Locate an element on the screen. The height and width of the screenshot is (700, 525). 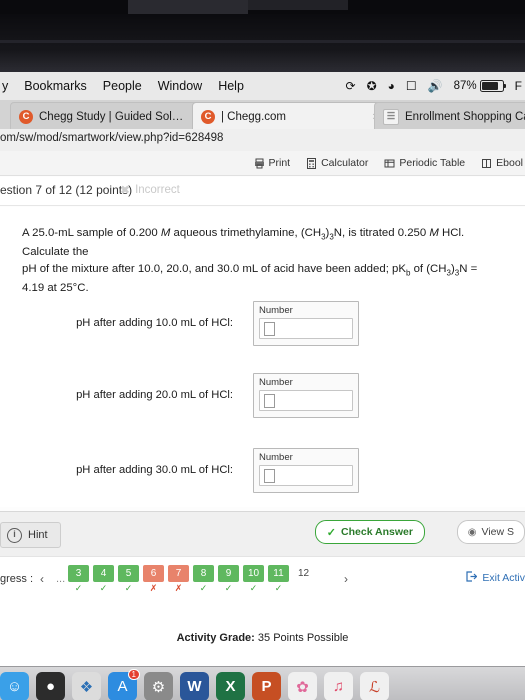
action-bar: i Hint ✓ Check Answer ◉ View S is located at coordinates (262, 534).